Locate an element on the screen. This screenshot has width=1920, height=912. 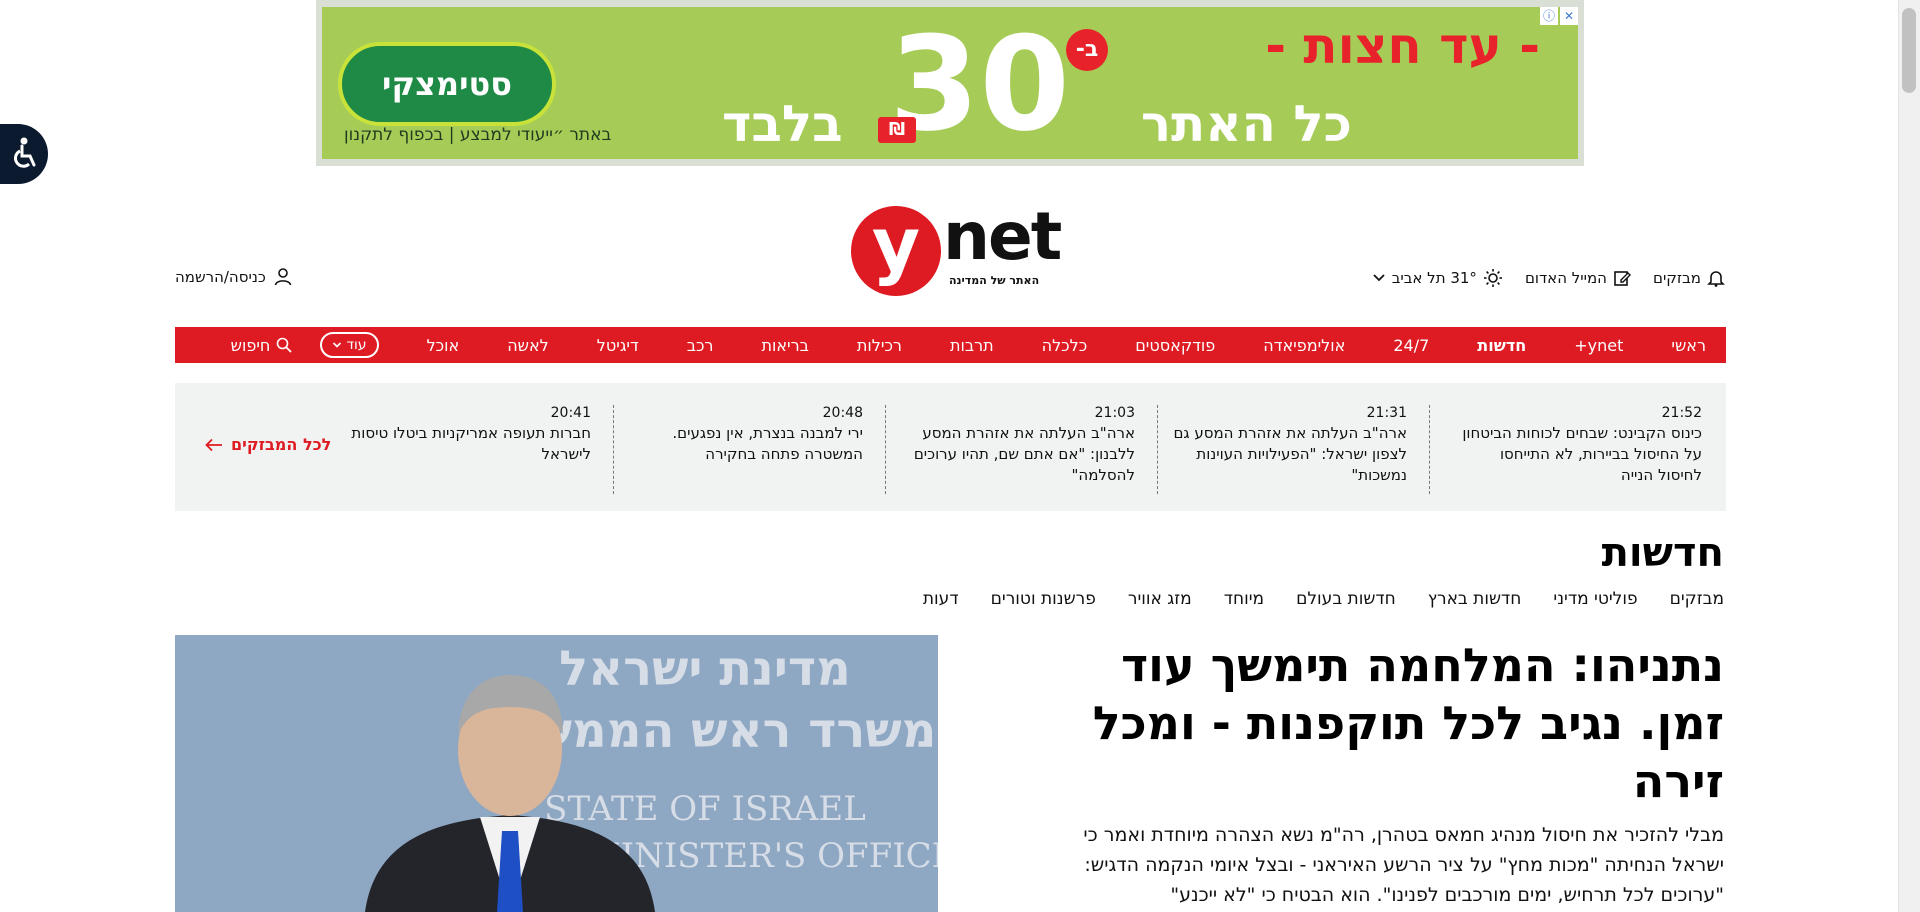
accessibility-button is located at coordinates (24, 154).